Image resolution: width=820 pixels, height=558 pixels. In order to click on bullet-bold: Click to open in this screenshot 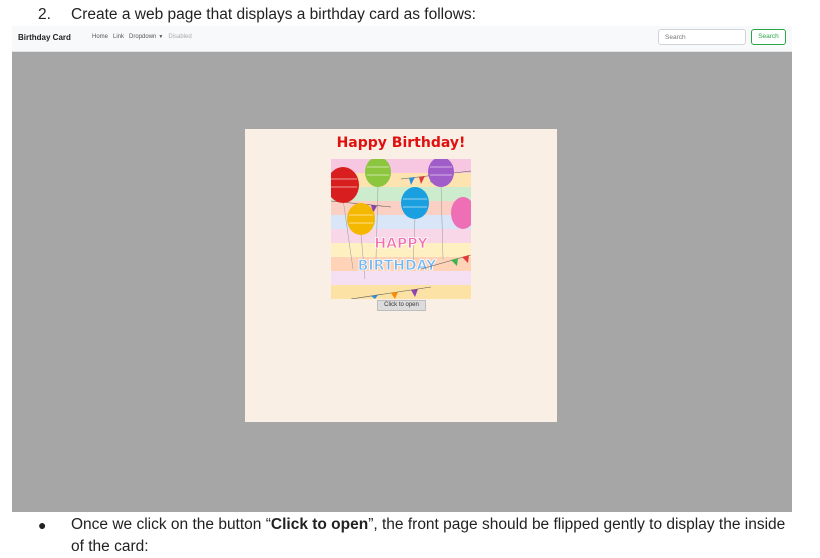, I will do `click(319, 524)`.